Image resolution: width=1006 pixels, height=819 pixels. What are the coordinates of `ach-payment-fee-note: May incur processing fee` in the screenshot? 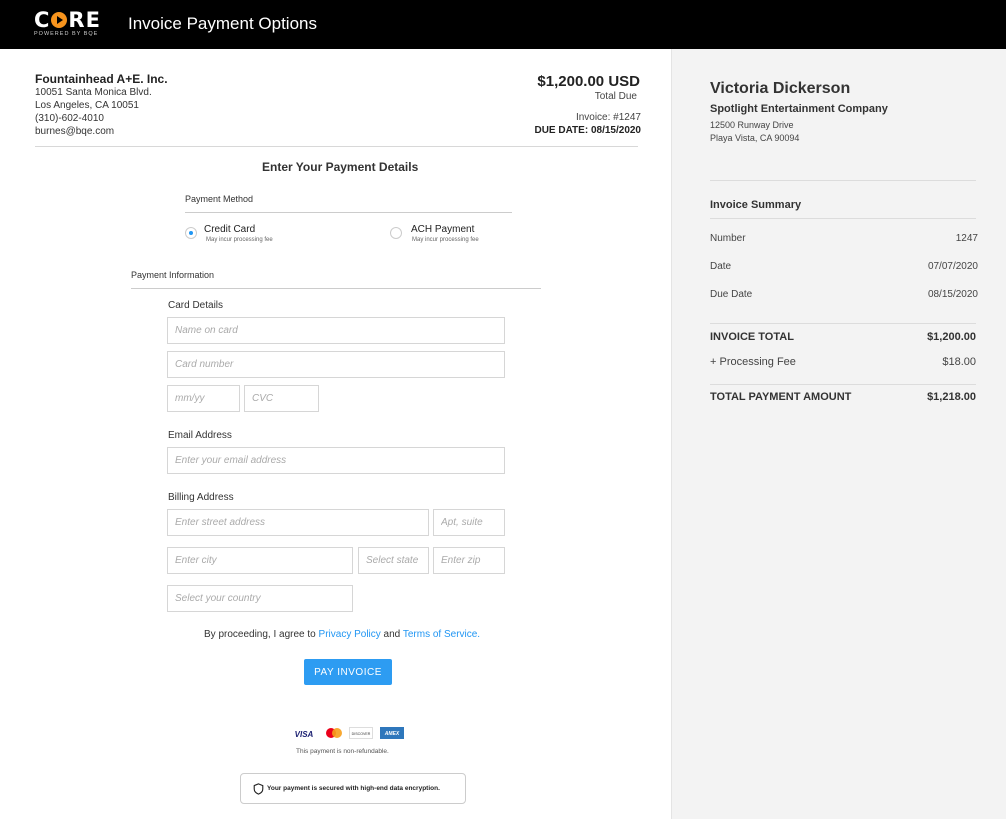 It's located at (445, 240).